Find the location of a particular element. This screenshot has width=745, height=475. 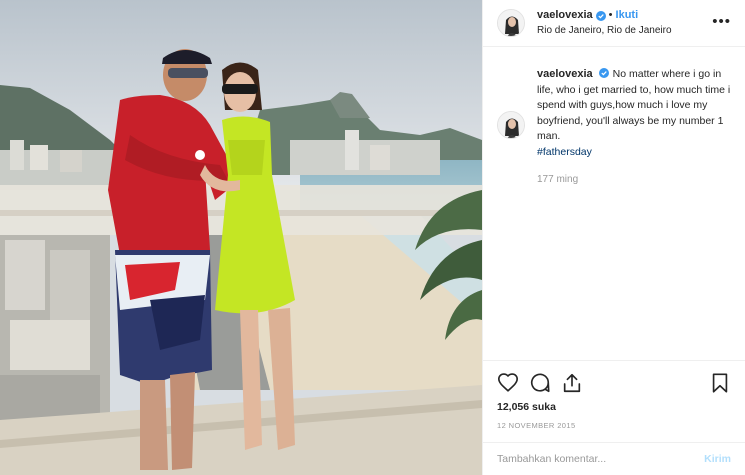

caption-time: 177 ming is located at coordinates (558, 179).